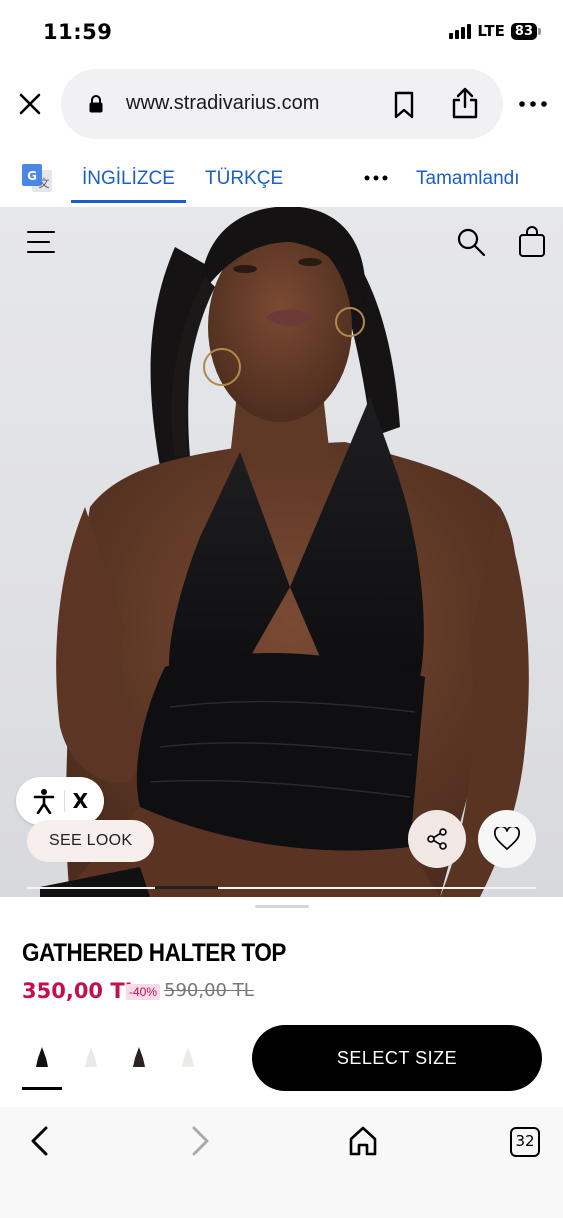 The image size is (563, 1218). I want to click on back-icon, so click(39, 1141).